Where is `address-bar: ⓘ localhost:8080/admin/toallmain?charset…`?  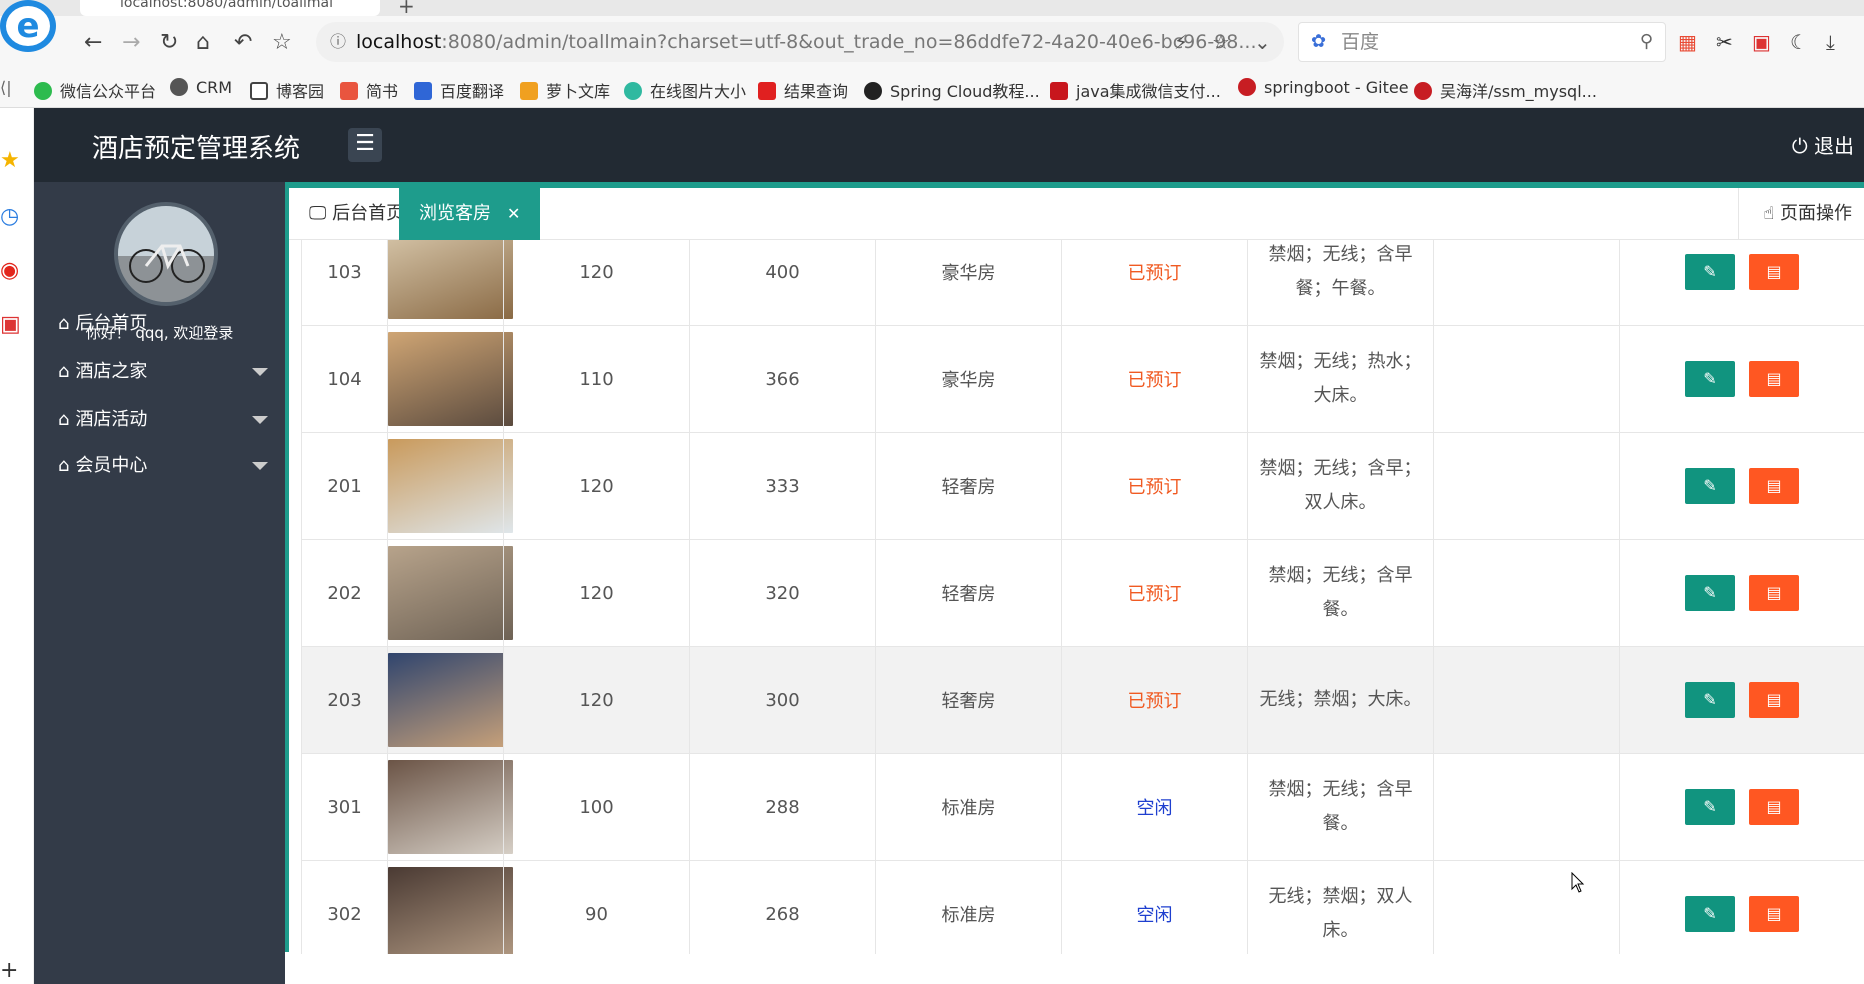 address-bar: ⓘ localhost:8080/admin/toallmain?charset… is located at coordinates (800, 42).